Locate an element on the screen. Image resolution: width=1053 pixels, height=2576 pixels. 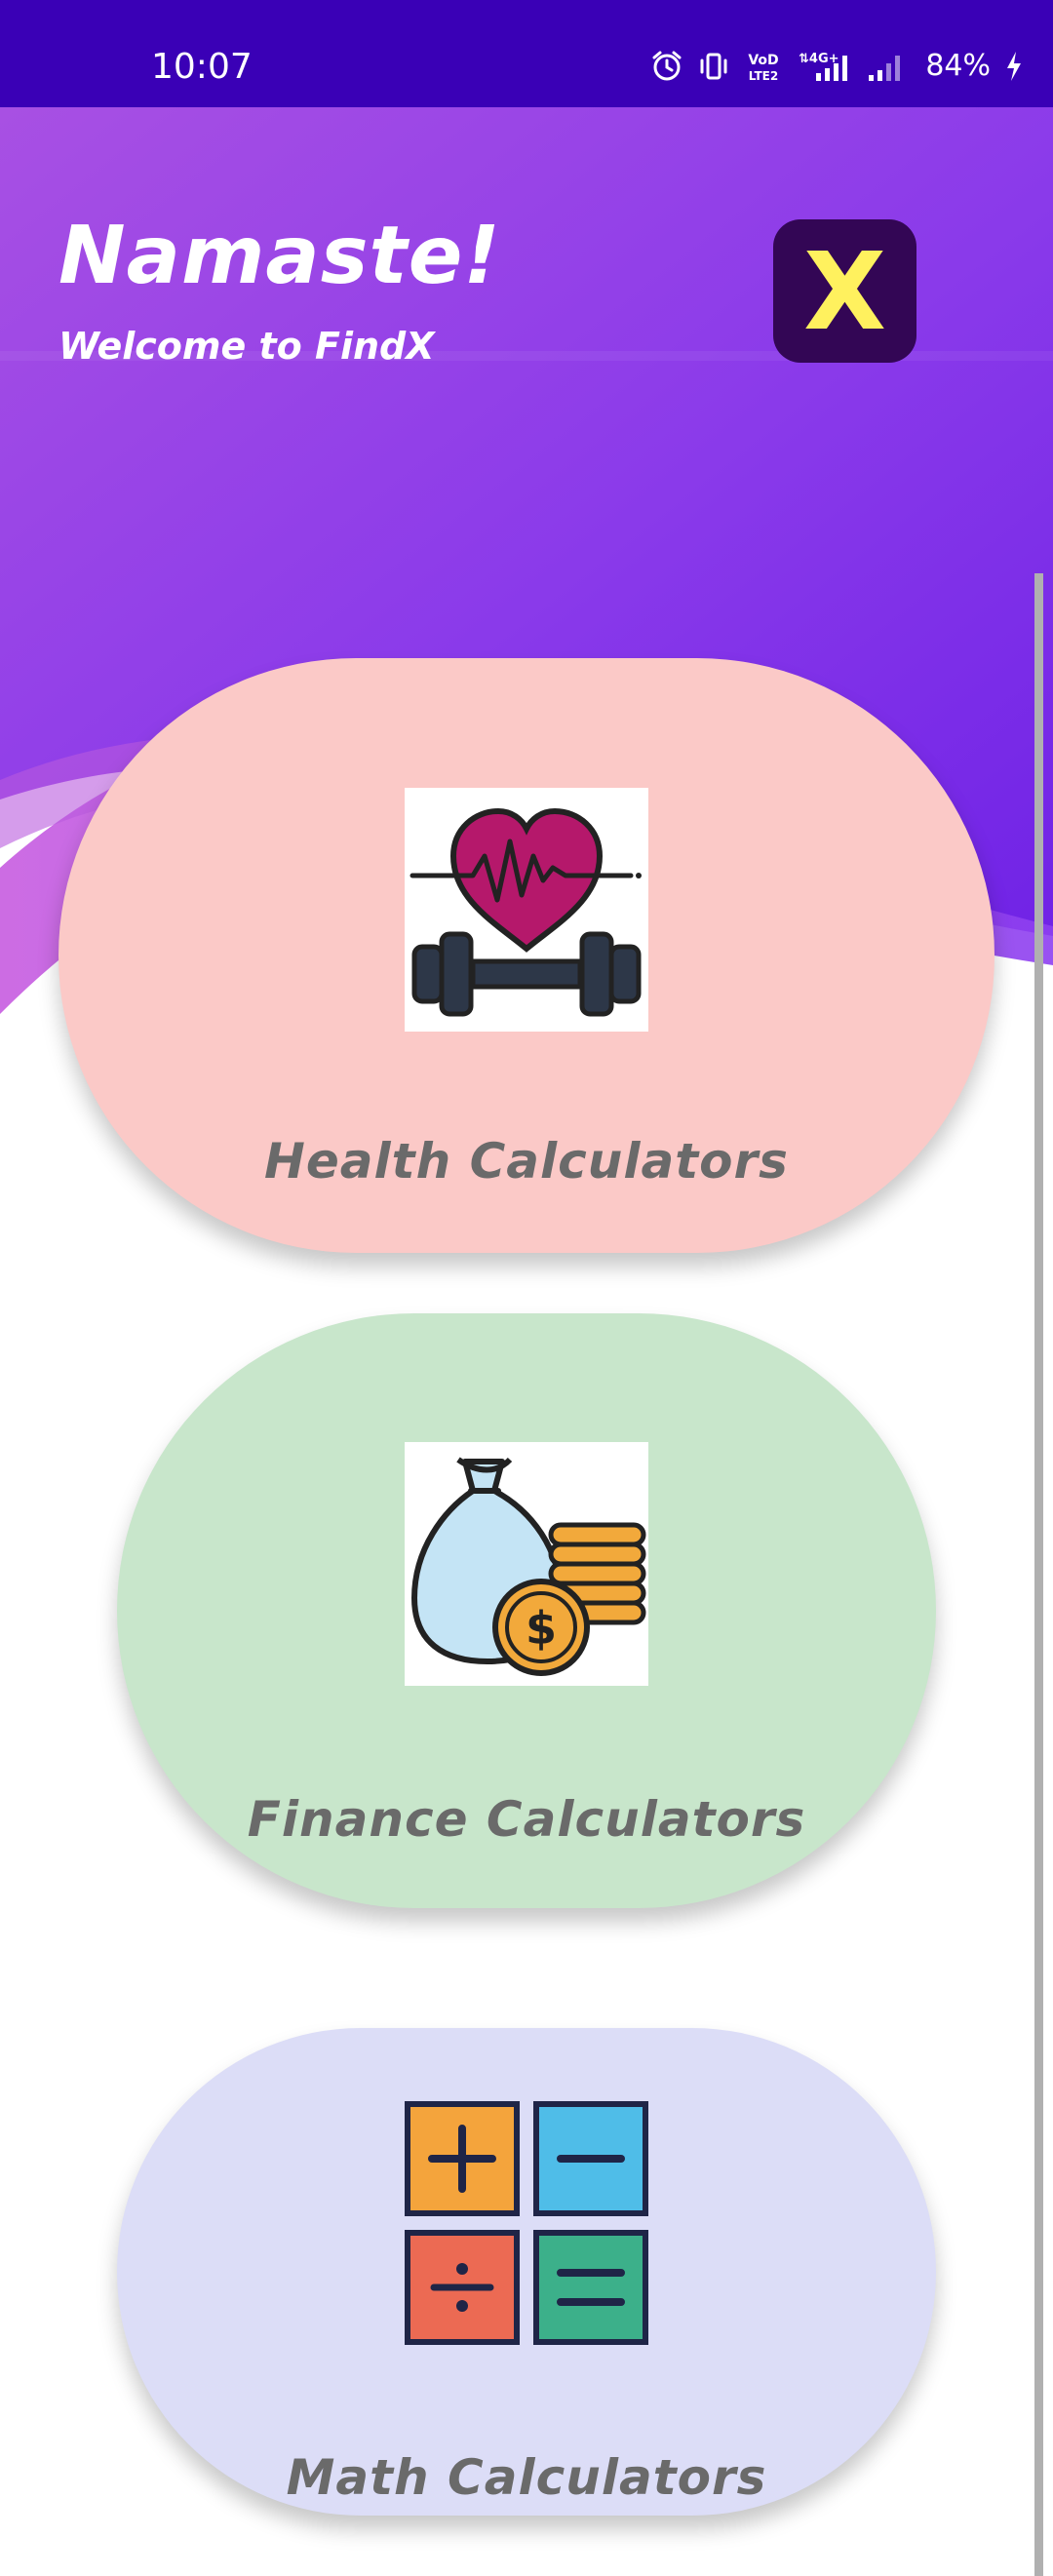
signal-icon is located at coordinates (885, 68).